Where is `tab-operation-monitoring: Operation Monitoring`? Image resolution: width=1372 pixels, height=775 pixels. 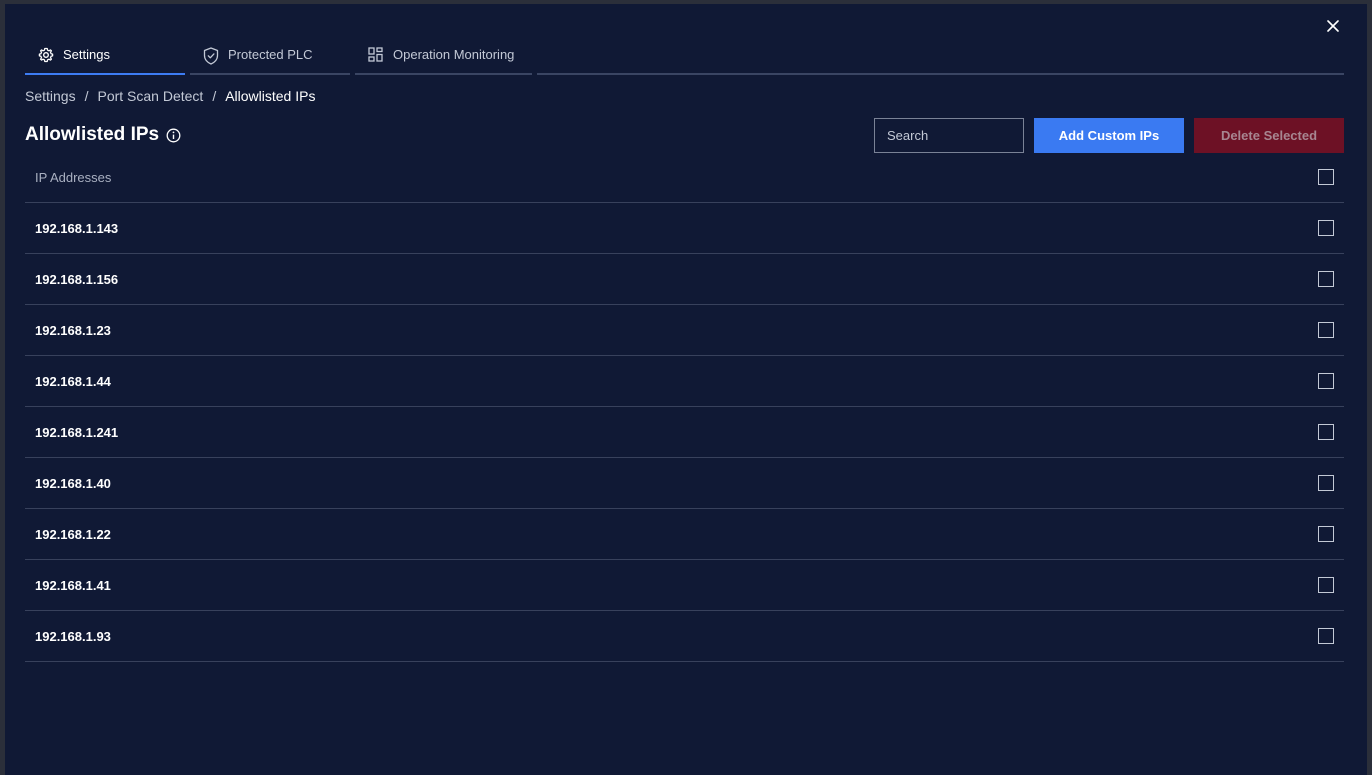 tab-operation-monitoring: Operation Monitoring is located at coordinates (443, 55).